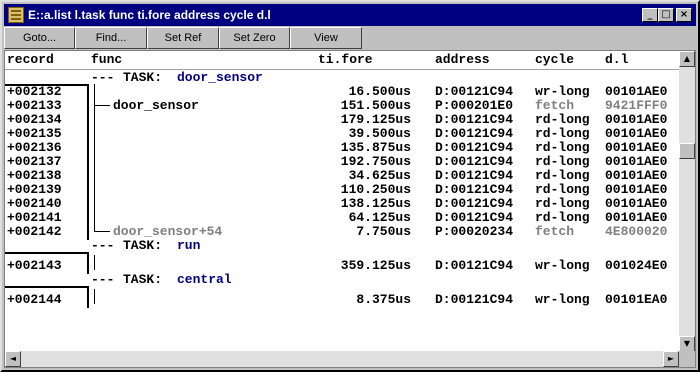 The width and height of the screenshot is (700, 372). I want to click on trace-row: +002135 39.500us D:00121C94 rd-long 00101AE0, so click(342, 133).